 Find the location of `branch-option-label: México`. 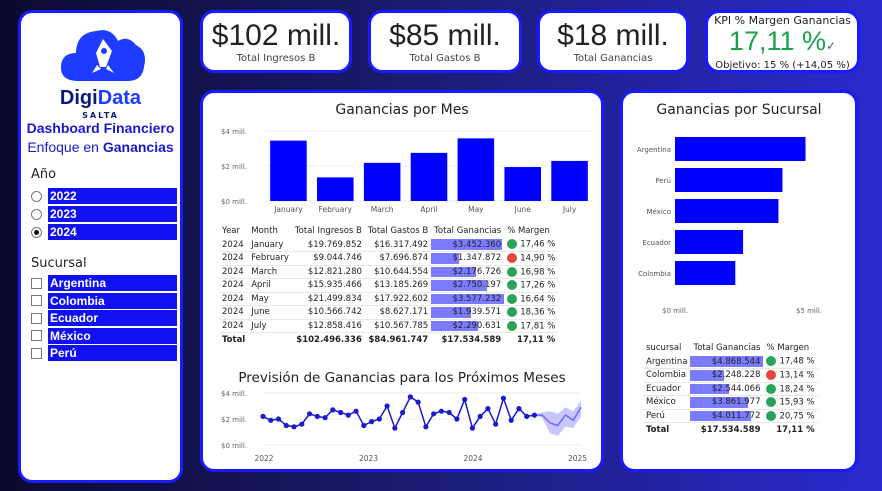

branch-option-label: México is located at coordinates (112, 335).